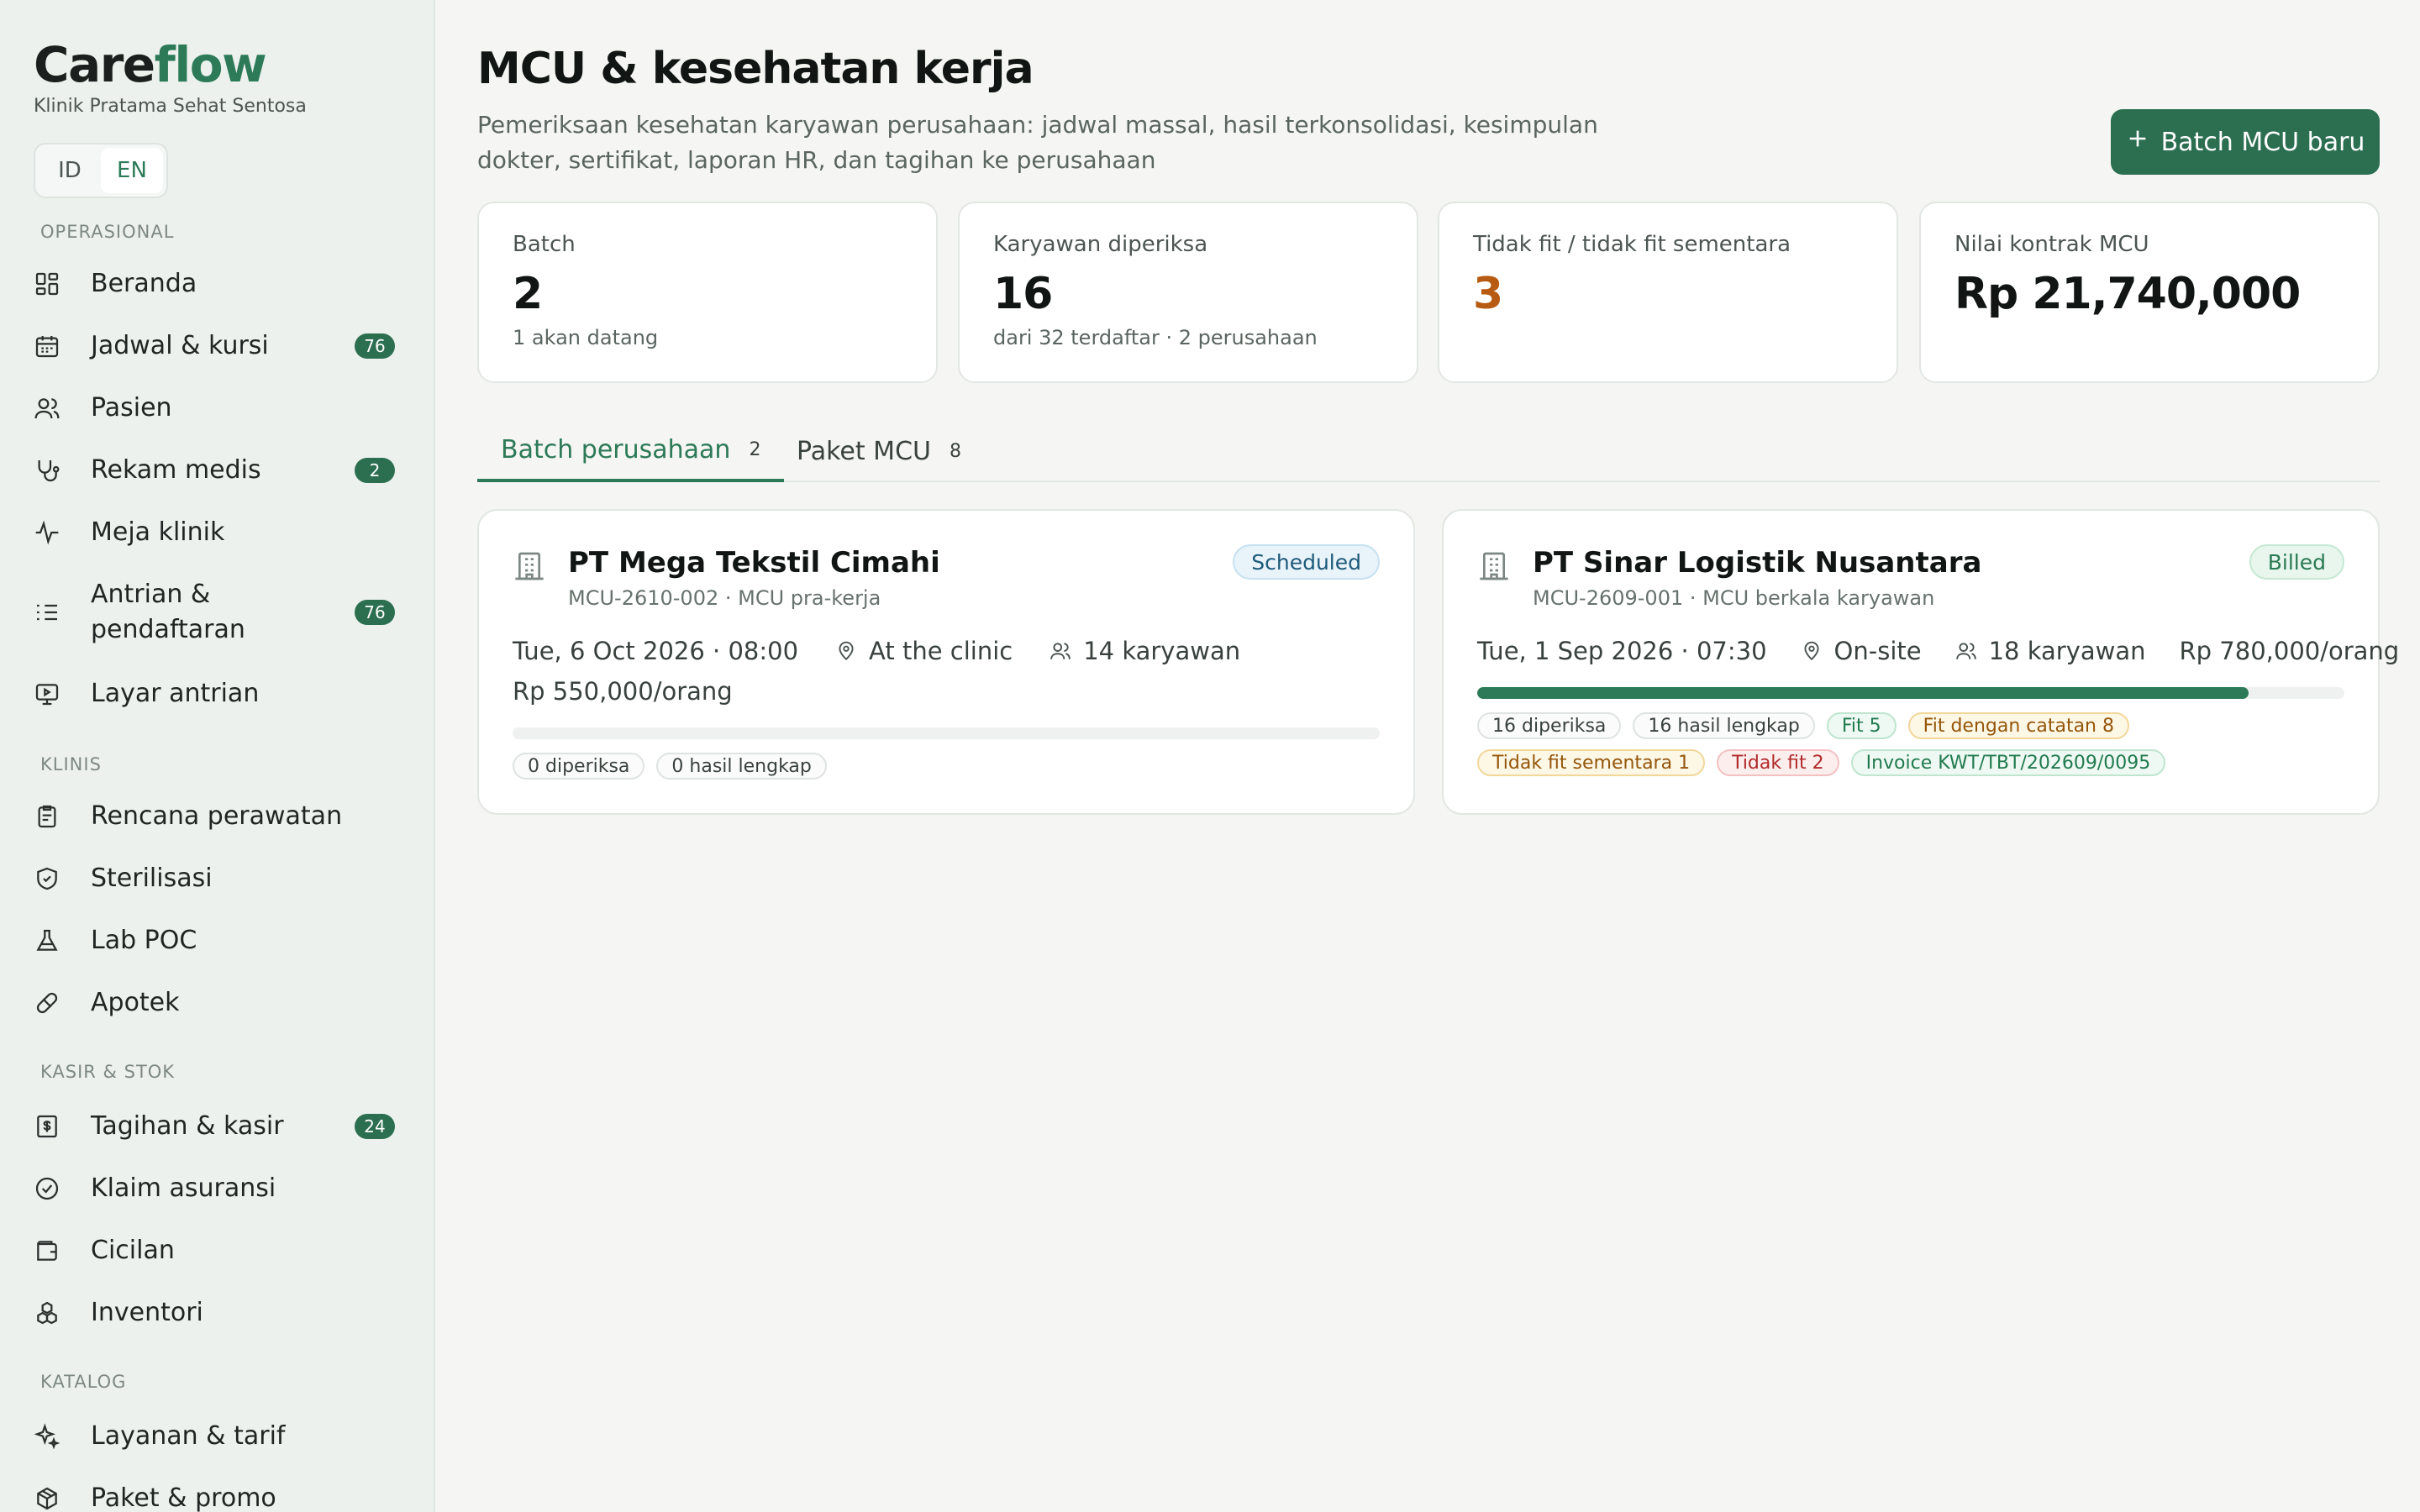 This screenshot has width=2420, height=1512. What do you see at coordinates (755, 449) in the screenshot?
I see `tab-count: 2` at bounding box center [755, 449].